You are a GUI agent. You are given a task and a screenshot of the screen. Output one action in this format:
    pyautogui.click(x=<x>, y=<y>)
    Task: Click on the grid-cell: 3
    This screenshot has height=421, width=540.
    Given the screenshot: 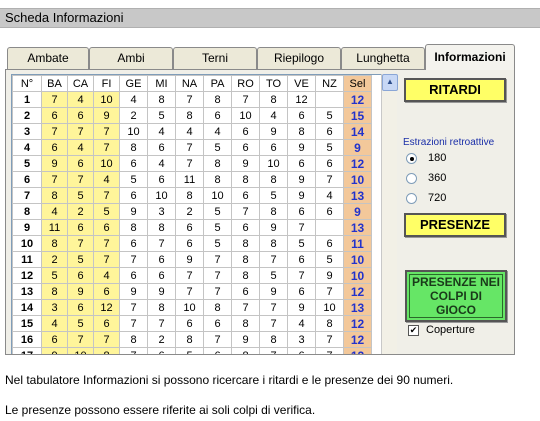 What is the action you would take?
    pyautogui.click(x=161, y=211)
    